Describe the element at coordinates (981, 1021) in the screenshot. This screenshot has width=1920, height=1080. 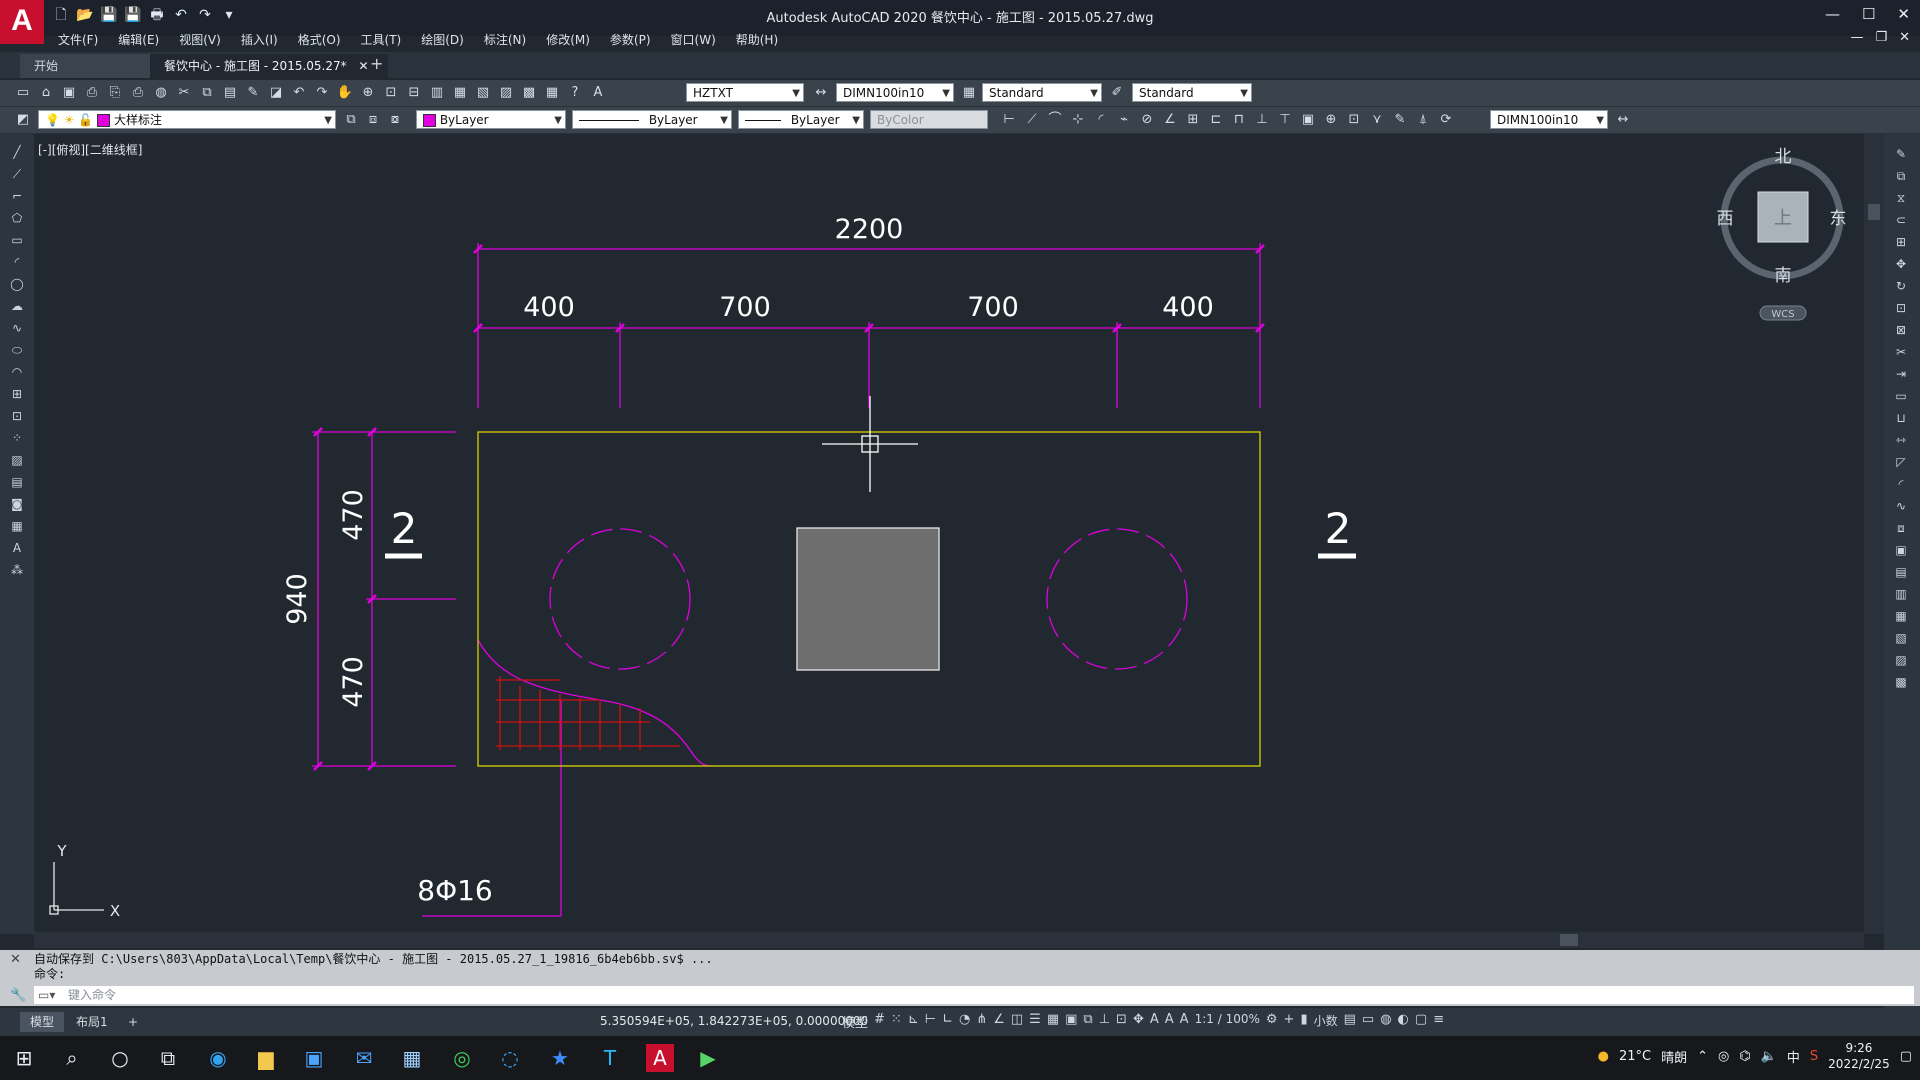
I see `isodraft-icon: ⋔` at that location.